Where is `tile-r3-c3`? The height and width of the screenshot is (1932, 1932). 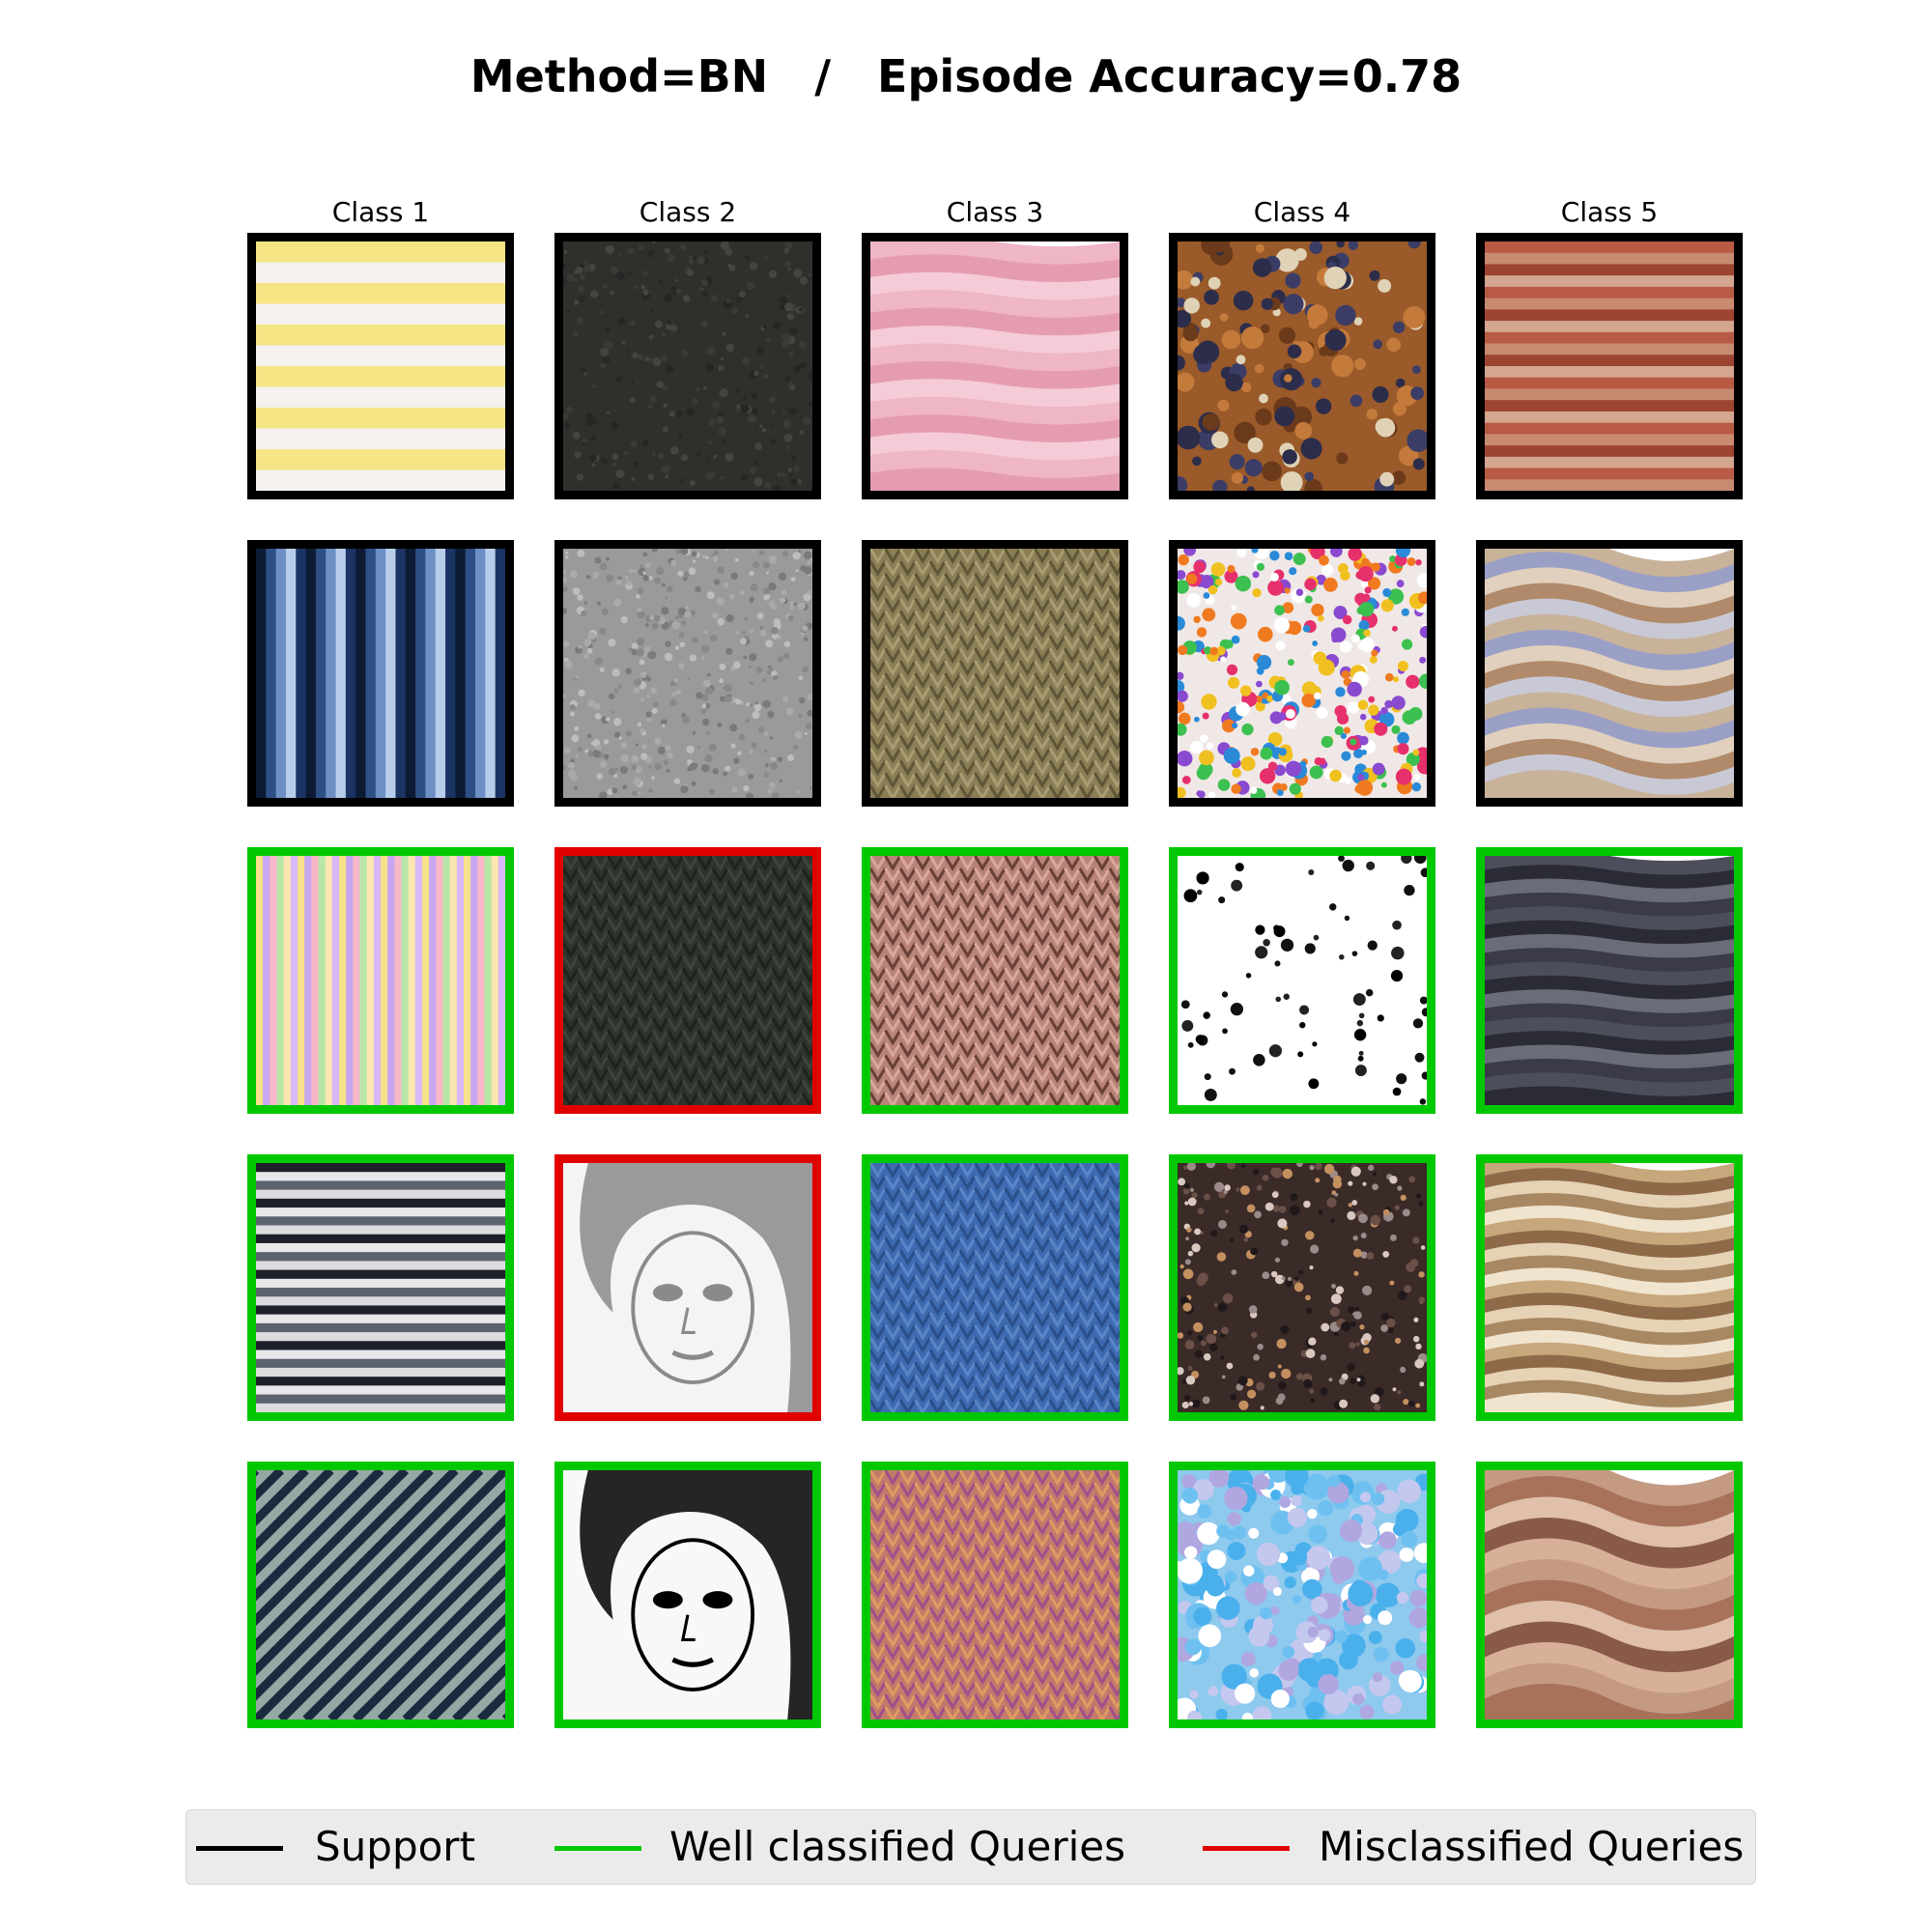
tile-r3-c3 is located at coordinates (995, 980).